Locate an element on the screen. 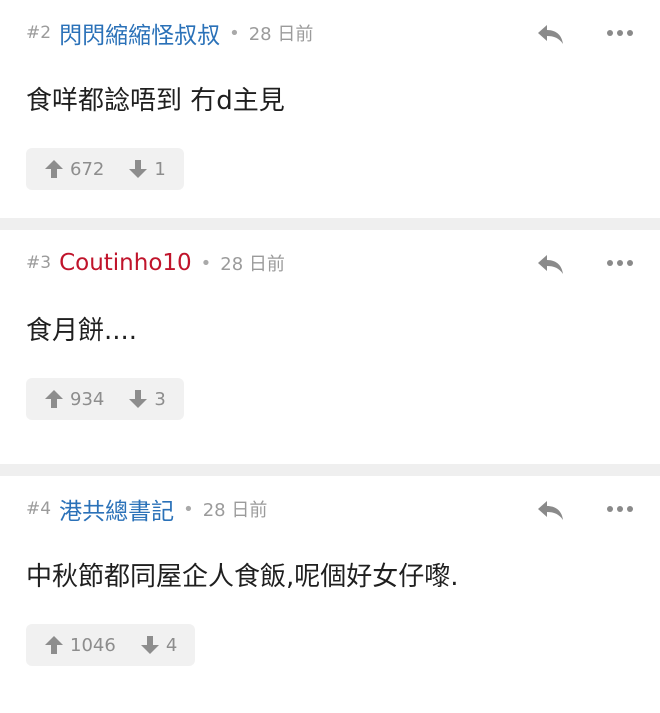 The image size is (660, 713). username-link: Coutinho10 is located at coordinates (125, 263).